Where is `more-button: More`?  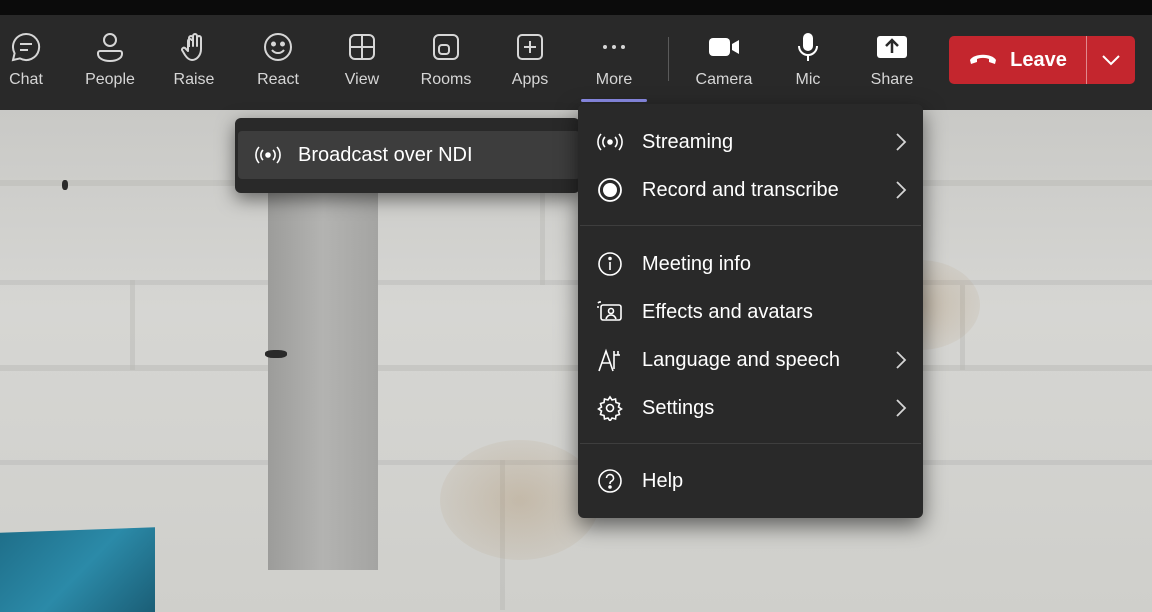
more-button: More is located at coordinates (614, 62).